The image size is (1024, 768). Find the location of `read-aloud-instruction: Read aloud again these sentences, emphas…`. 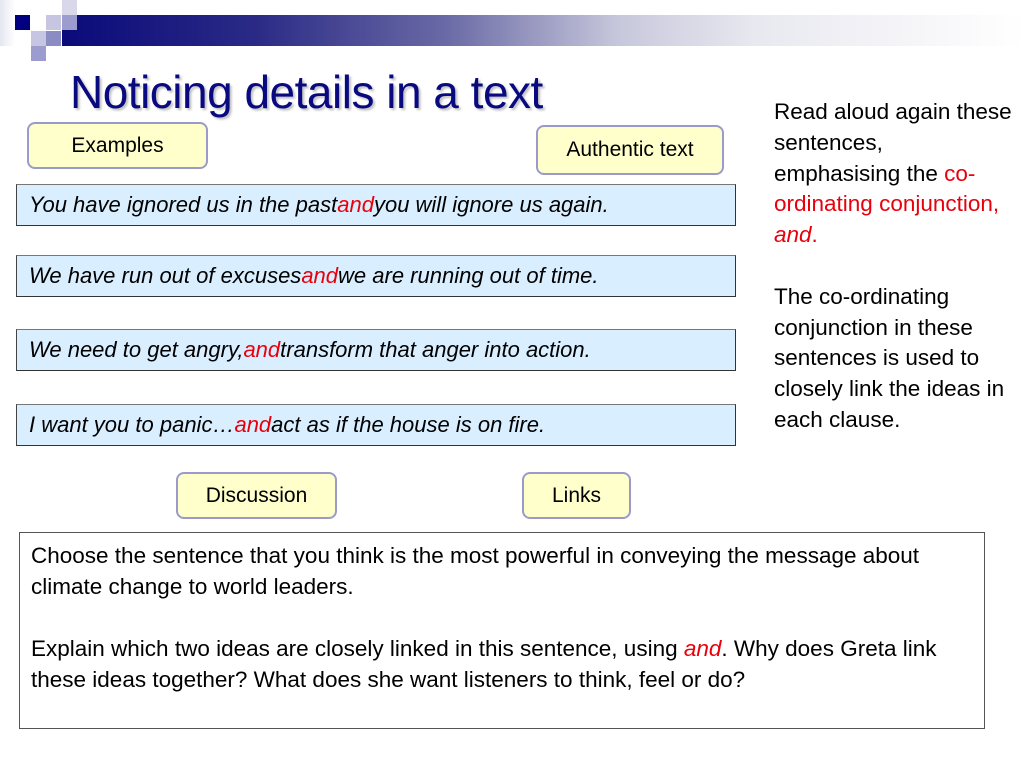

read-aloud-instruction: Read aloud again these sentences, emphas… is located at coordinates (894, 174).